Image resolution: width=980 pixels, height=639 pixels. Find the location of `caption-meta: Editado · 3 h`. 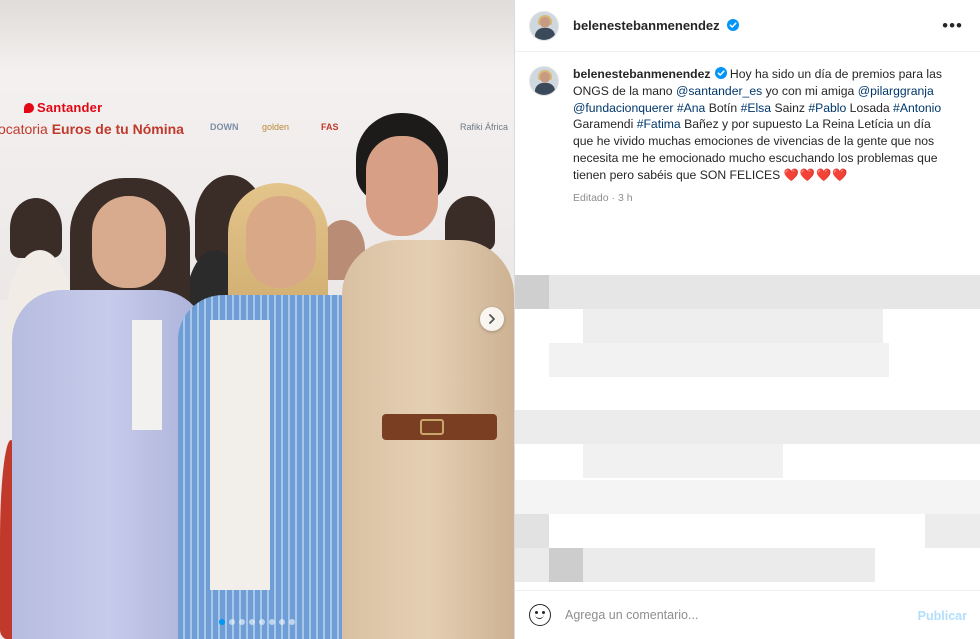

caption-meta: Editado · 3 h is located at coordinates (603, 197).